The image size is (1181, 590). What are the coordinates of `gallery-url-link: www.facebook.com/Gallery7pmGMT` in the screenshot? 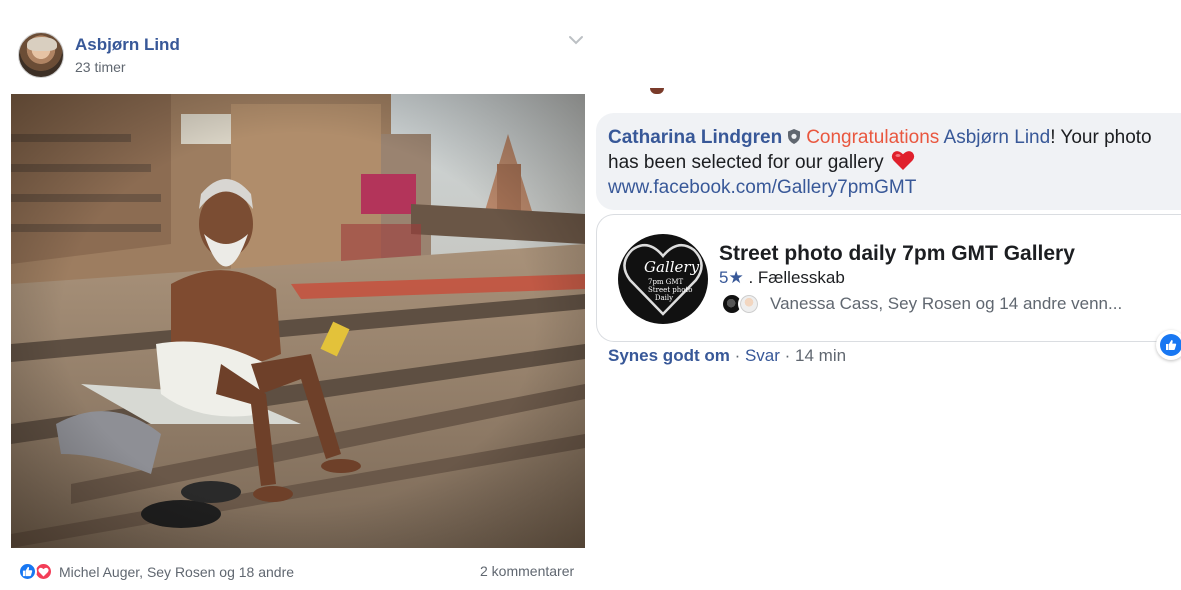 It's located at (762, 187).